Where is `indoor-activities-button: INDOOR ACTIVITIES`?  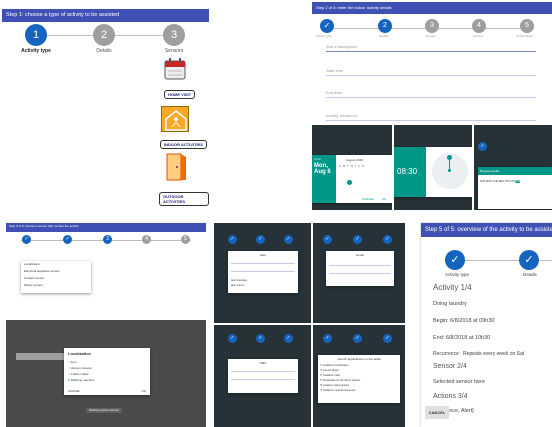 indoor-activities-button: INDOOR ACTIVITIES is located at coordinates (183, 144).